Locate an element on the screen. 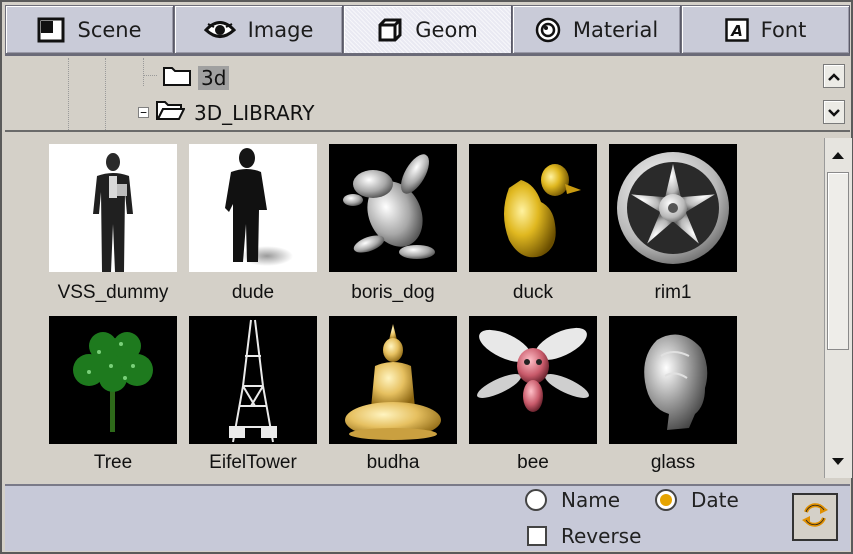 Image resolution: width=853 pixels, height=554 pixels. tab-geom: Geom is located at coordinates (427, 29).